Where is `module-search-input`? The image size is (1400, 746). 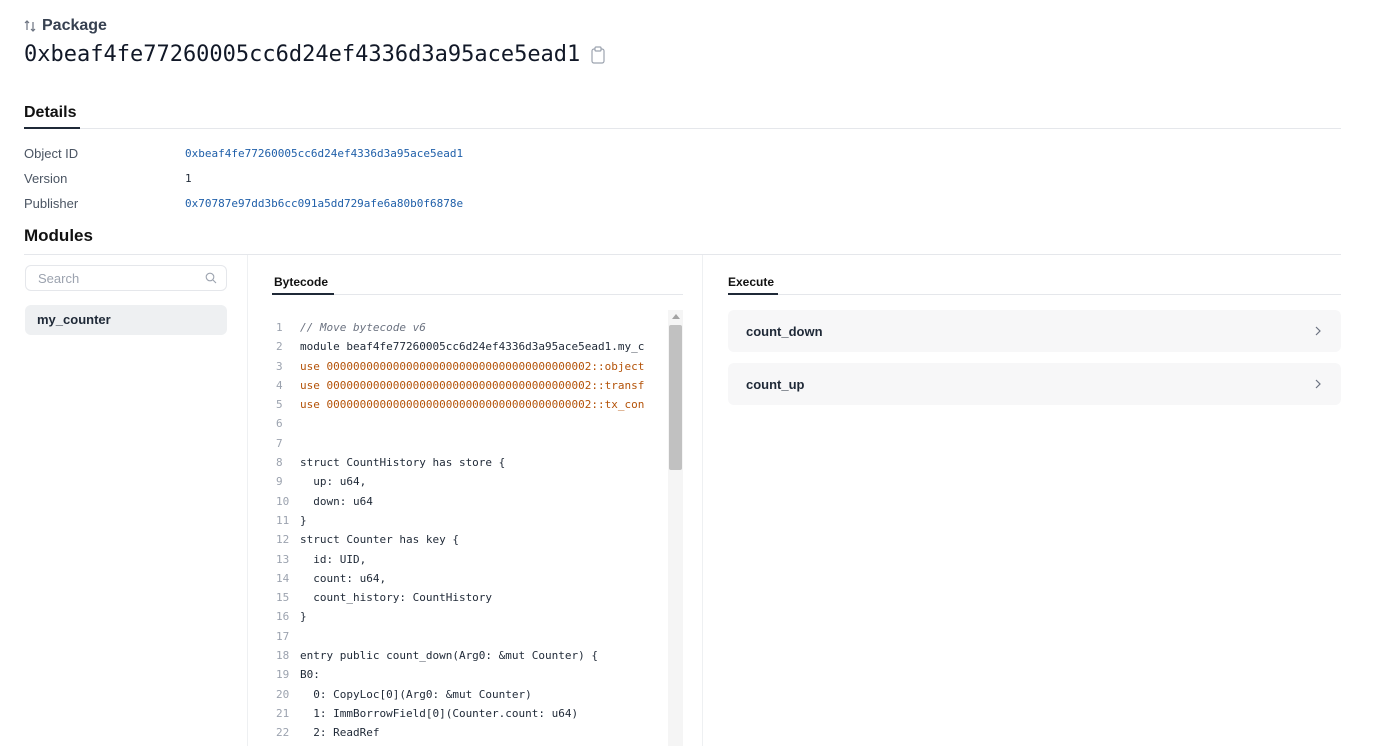 module-search-input is located at coordinates (126, 278).